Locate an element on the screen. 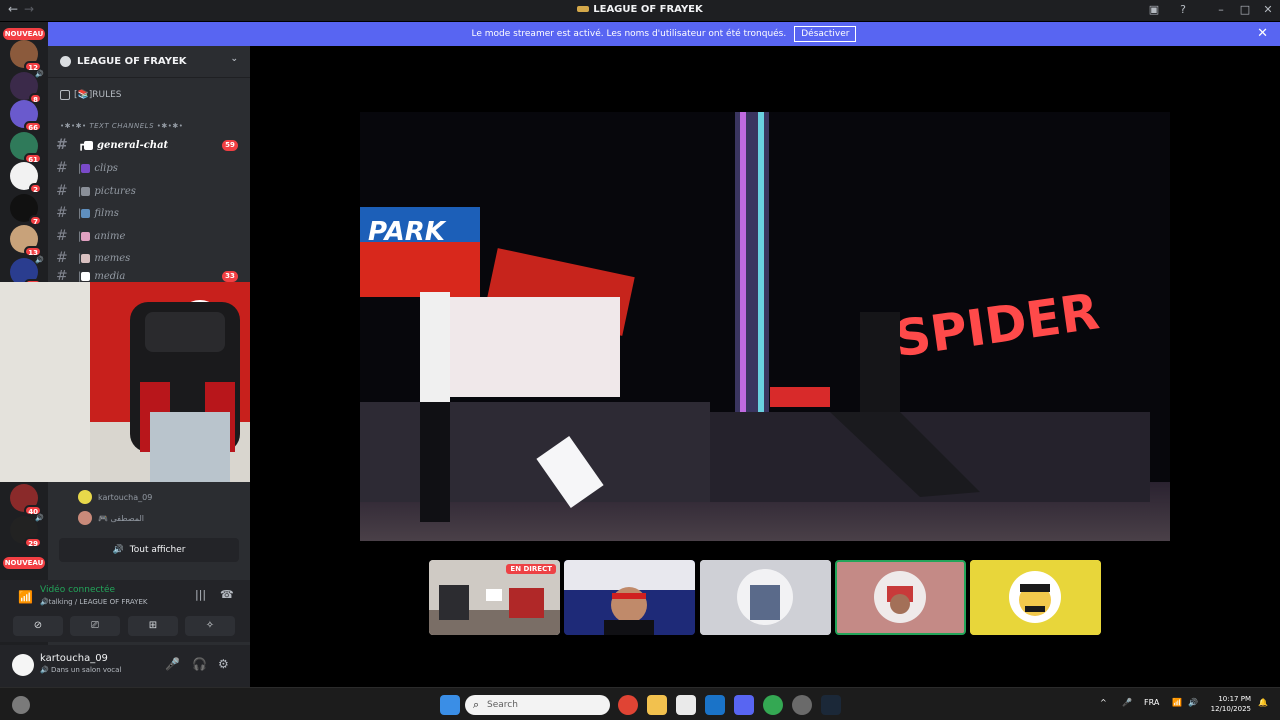  voice-channel-name: 🔊talking / LEAGUE OF FRAYEK is located at coordinates (93, 602).